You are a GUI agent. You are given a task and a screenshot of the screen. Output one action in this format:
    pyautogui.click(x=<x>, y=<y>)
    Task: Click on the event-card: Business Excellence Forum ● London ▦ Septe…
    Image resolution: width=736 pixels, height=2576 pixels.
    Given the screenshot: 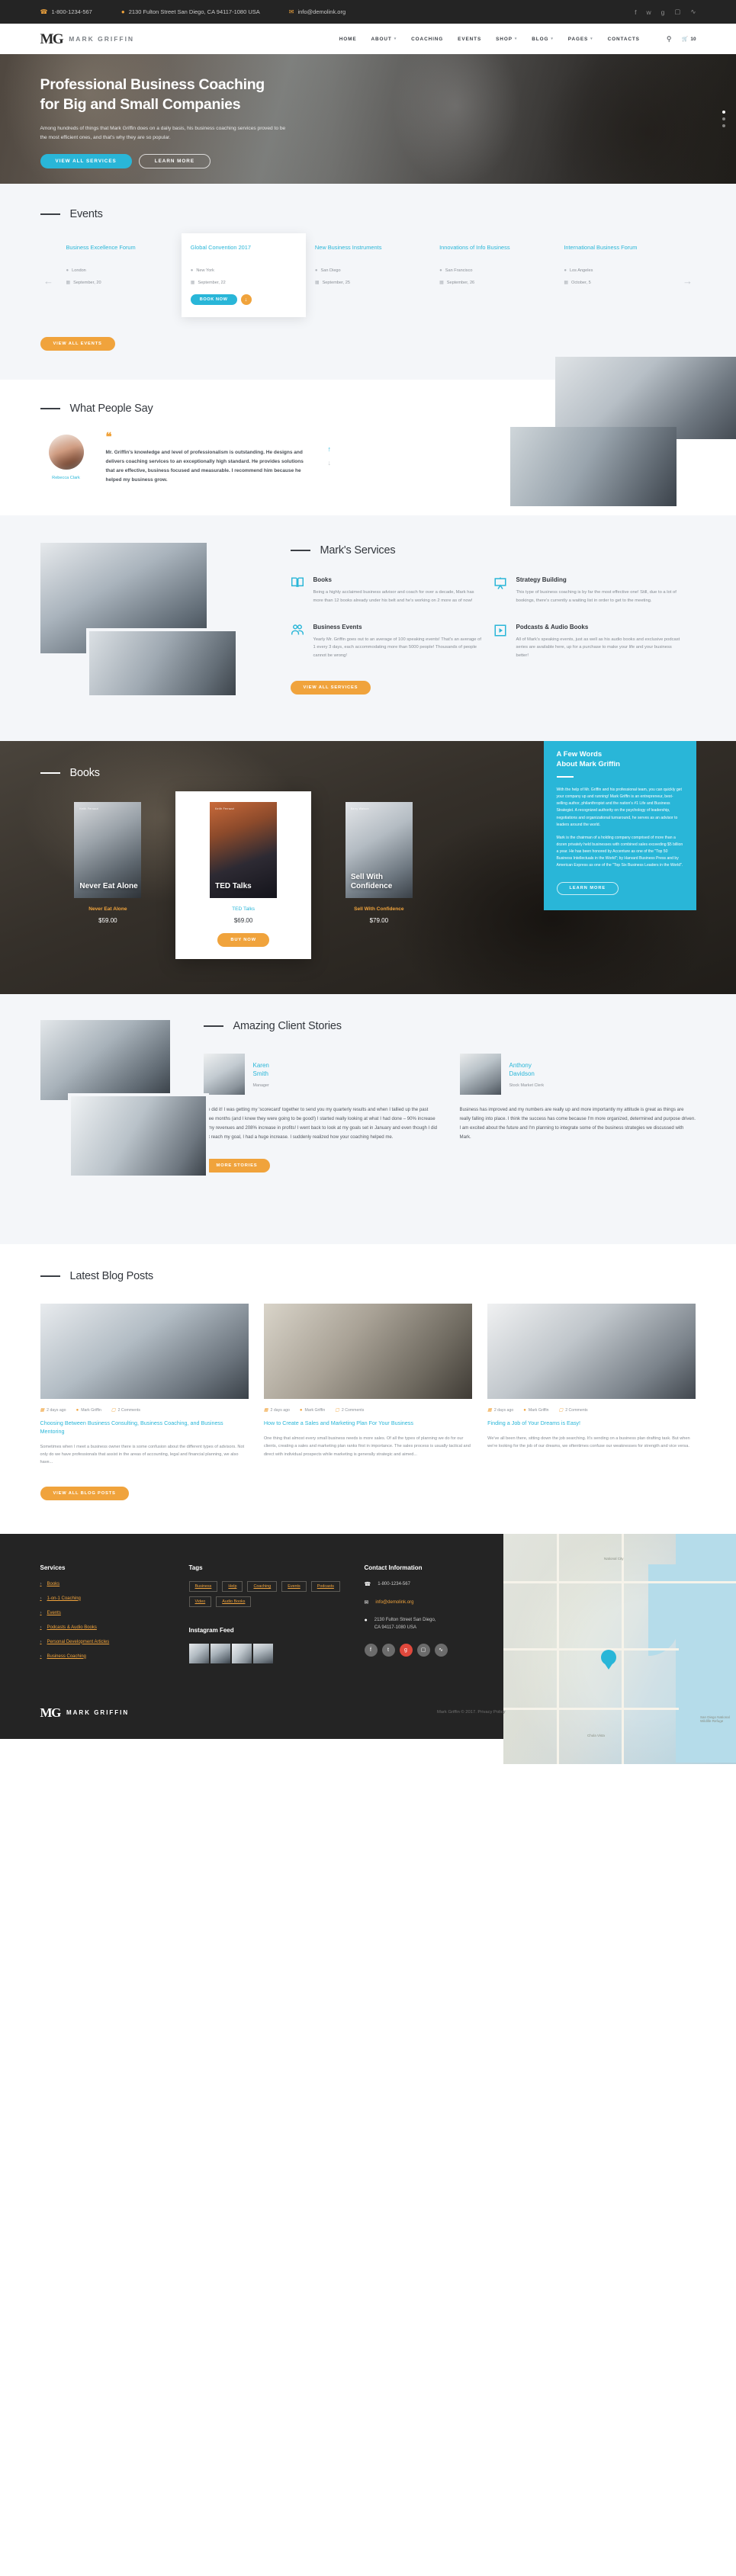 What is the action you would take?
    pyautogui.click(x=119, y=280)
    